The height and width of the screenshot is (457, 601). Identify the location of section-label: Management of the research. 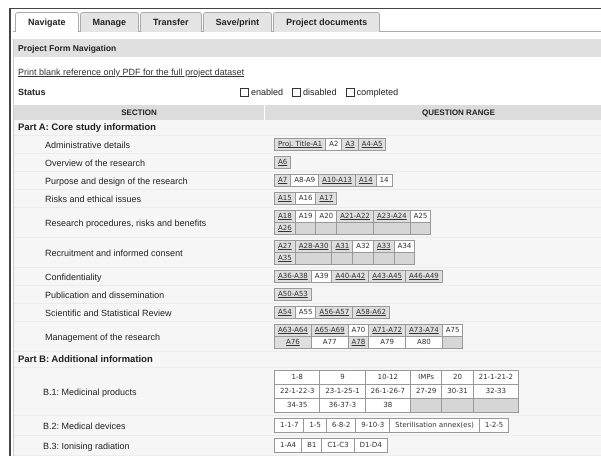
(102, 337).